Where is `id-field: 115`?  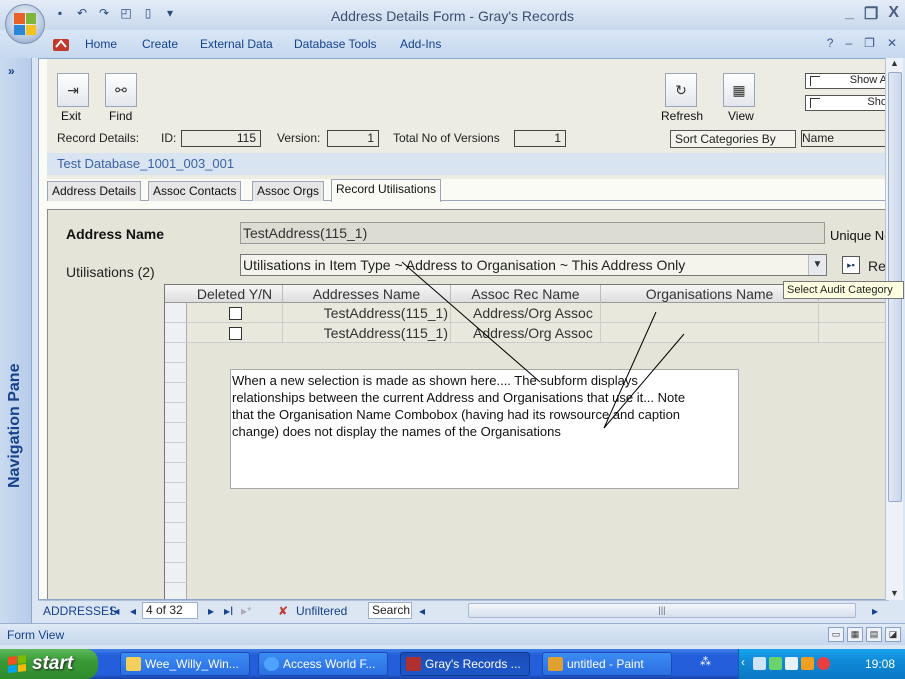 id-field: 115 is located at coordinates (221, 138).